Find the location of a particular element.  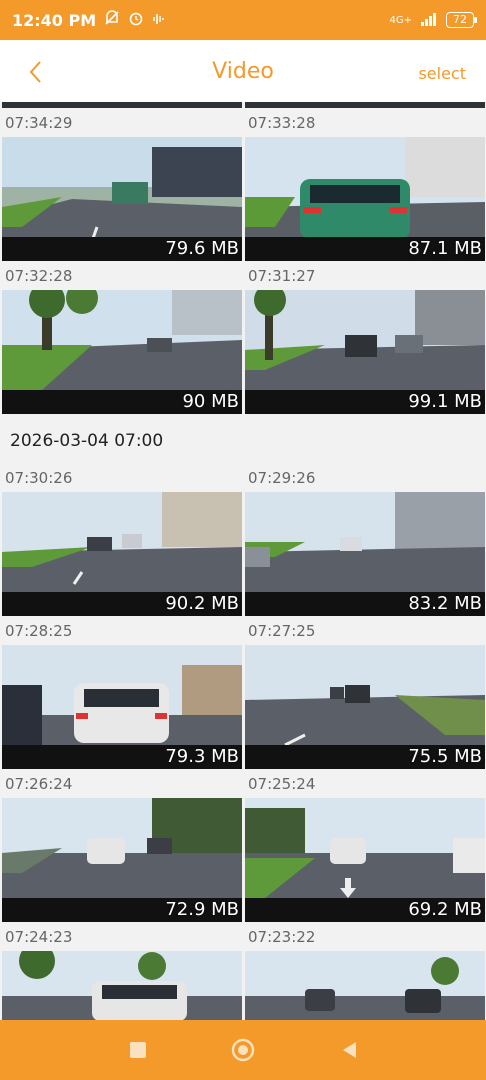

app-header: Video select is located at coordinates (243, 71).